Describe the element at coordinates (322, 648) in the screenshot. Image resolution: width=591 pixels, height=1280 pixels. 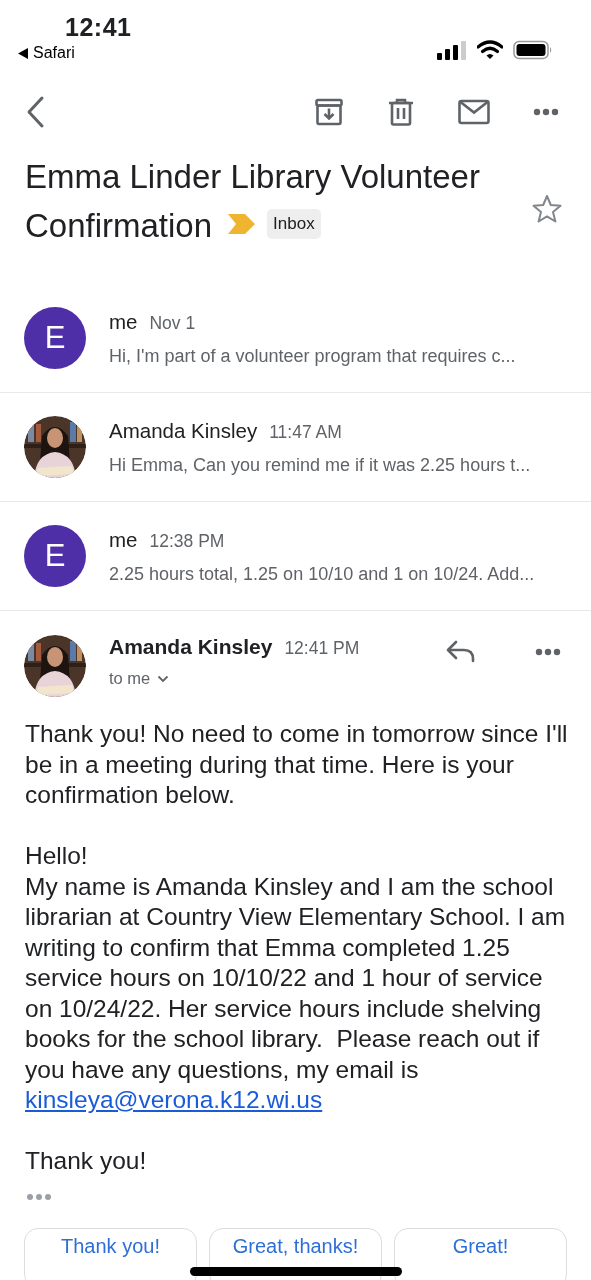
I see `message-time: 12:41 PM` at that location.